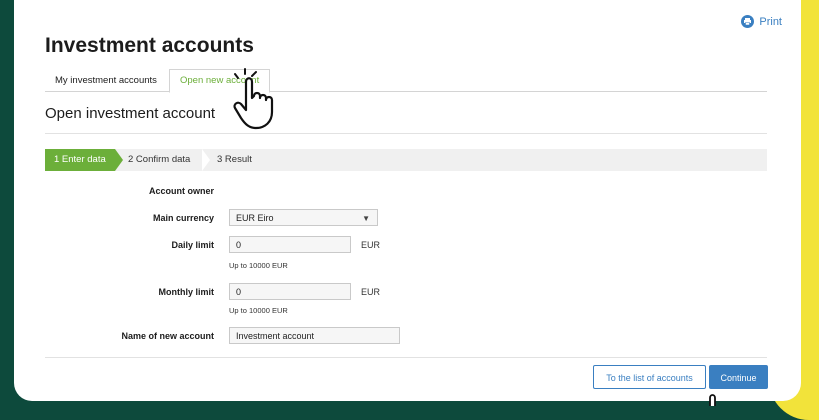 The image size is (819, 420). I want to click on actions-divider, so click(406, 357).